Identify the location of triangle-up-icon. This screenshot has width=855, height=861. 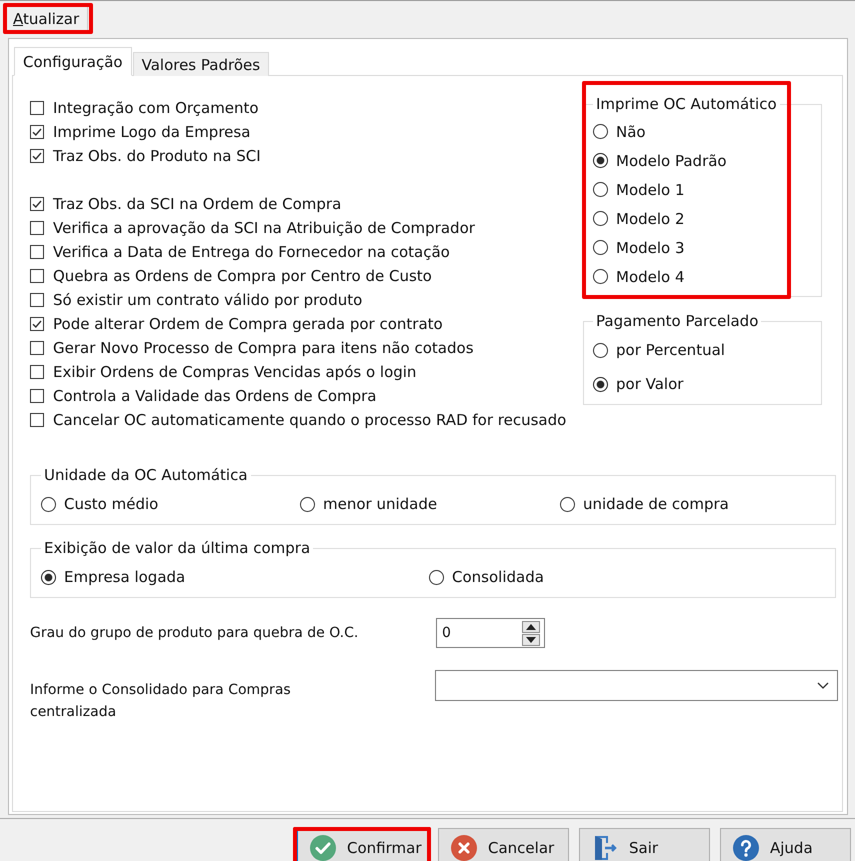
(531, 627).